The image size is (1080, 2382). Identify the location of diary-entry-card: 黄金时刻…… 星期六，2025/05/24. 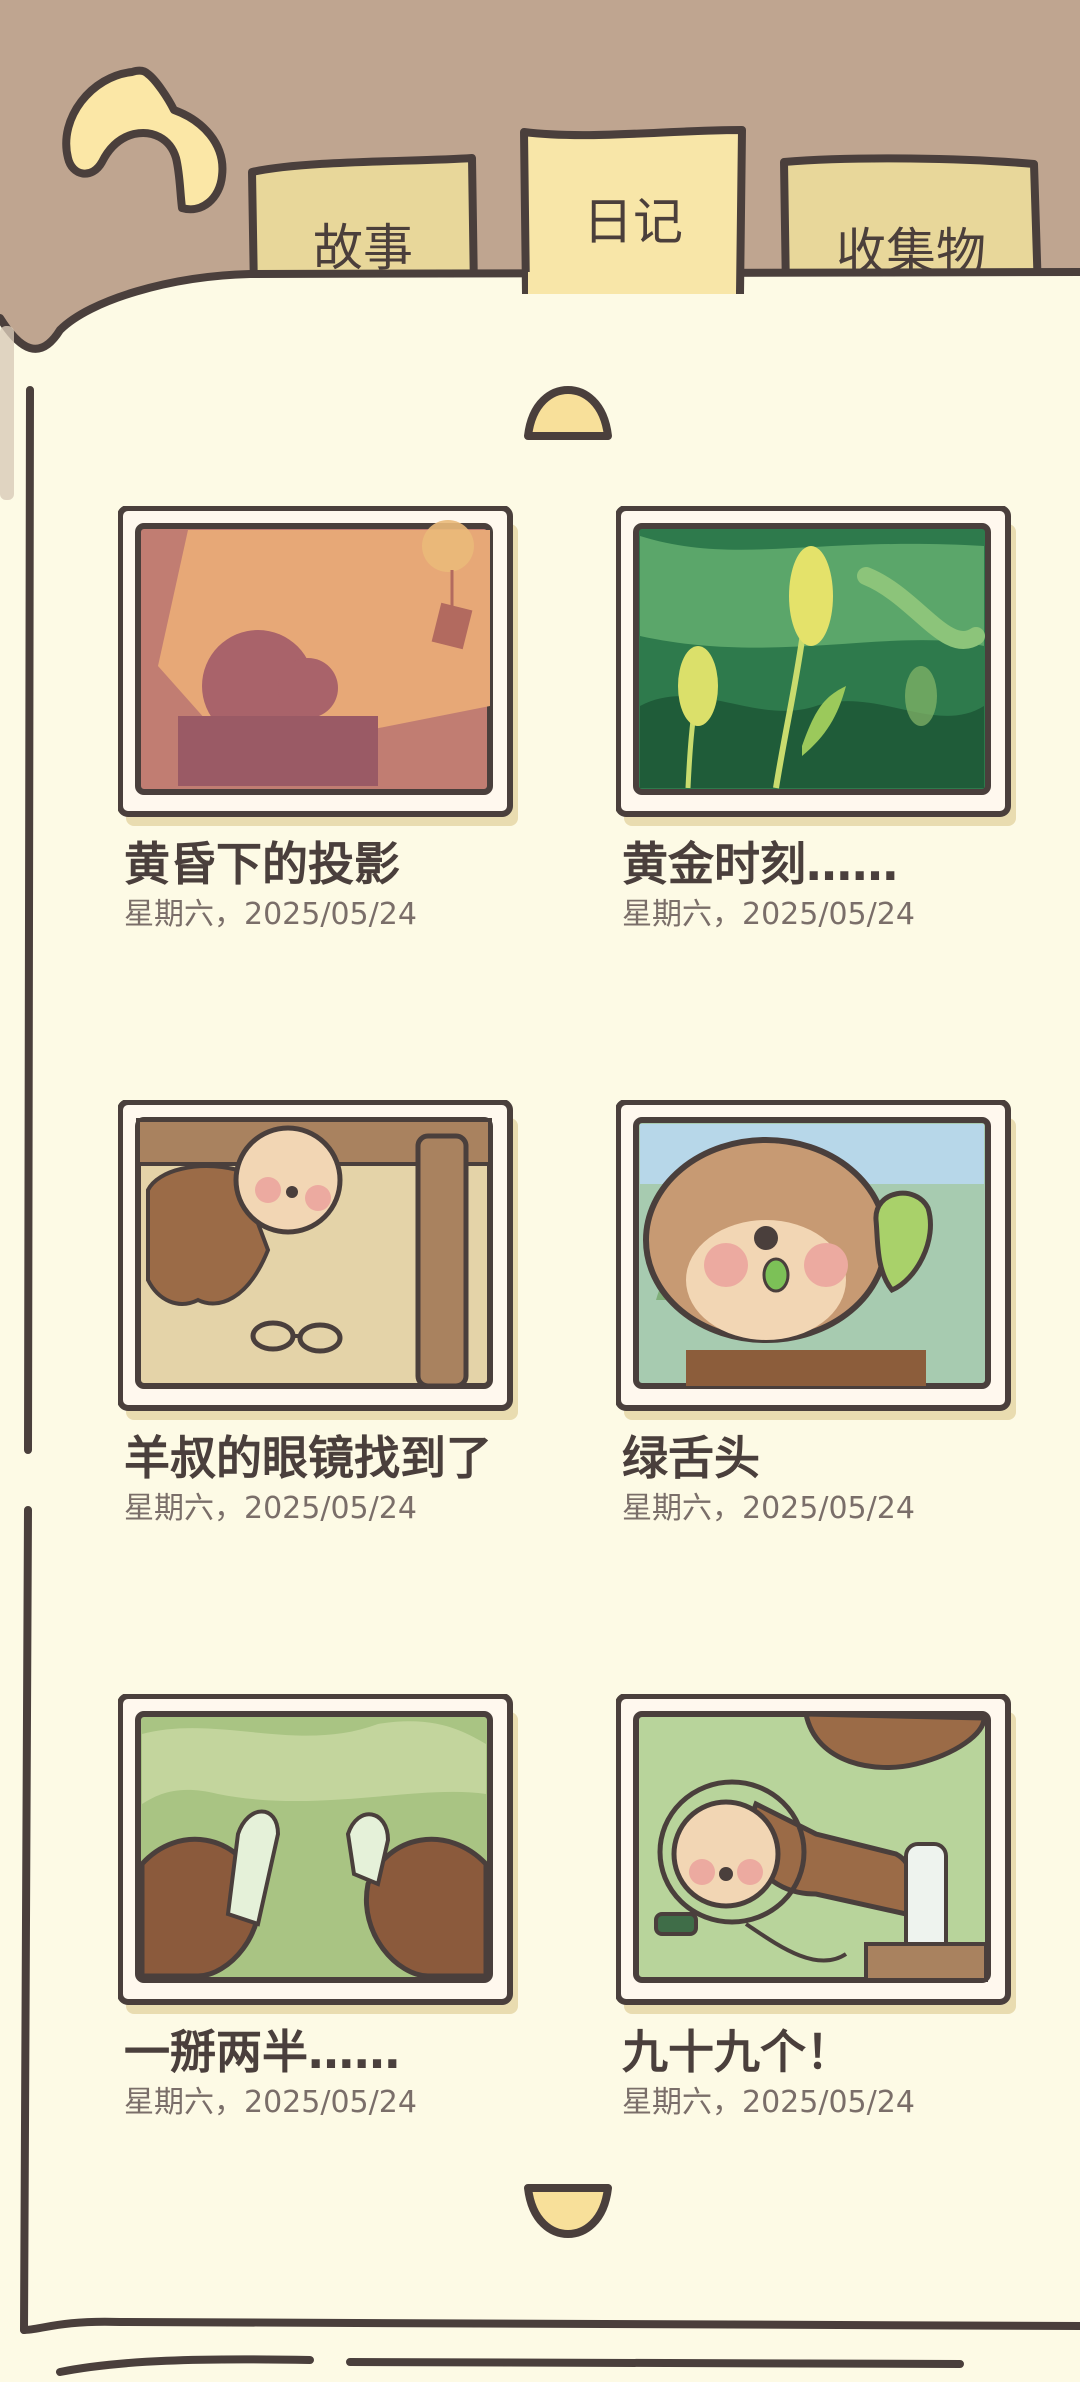
(821, 719).